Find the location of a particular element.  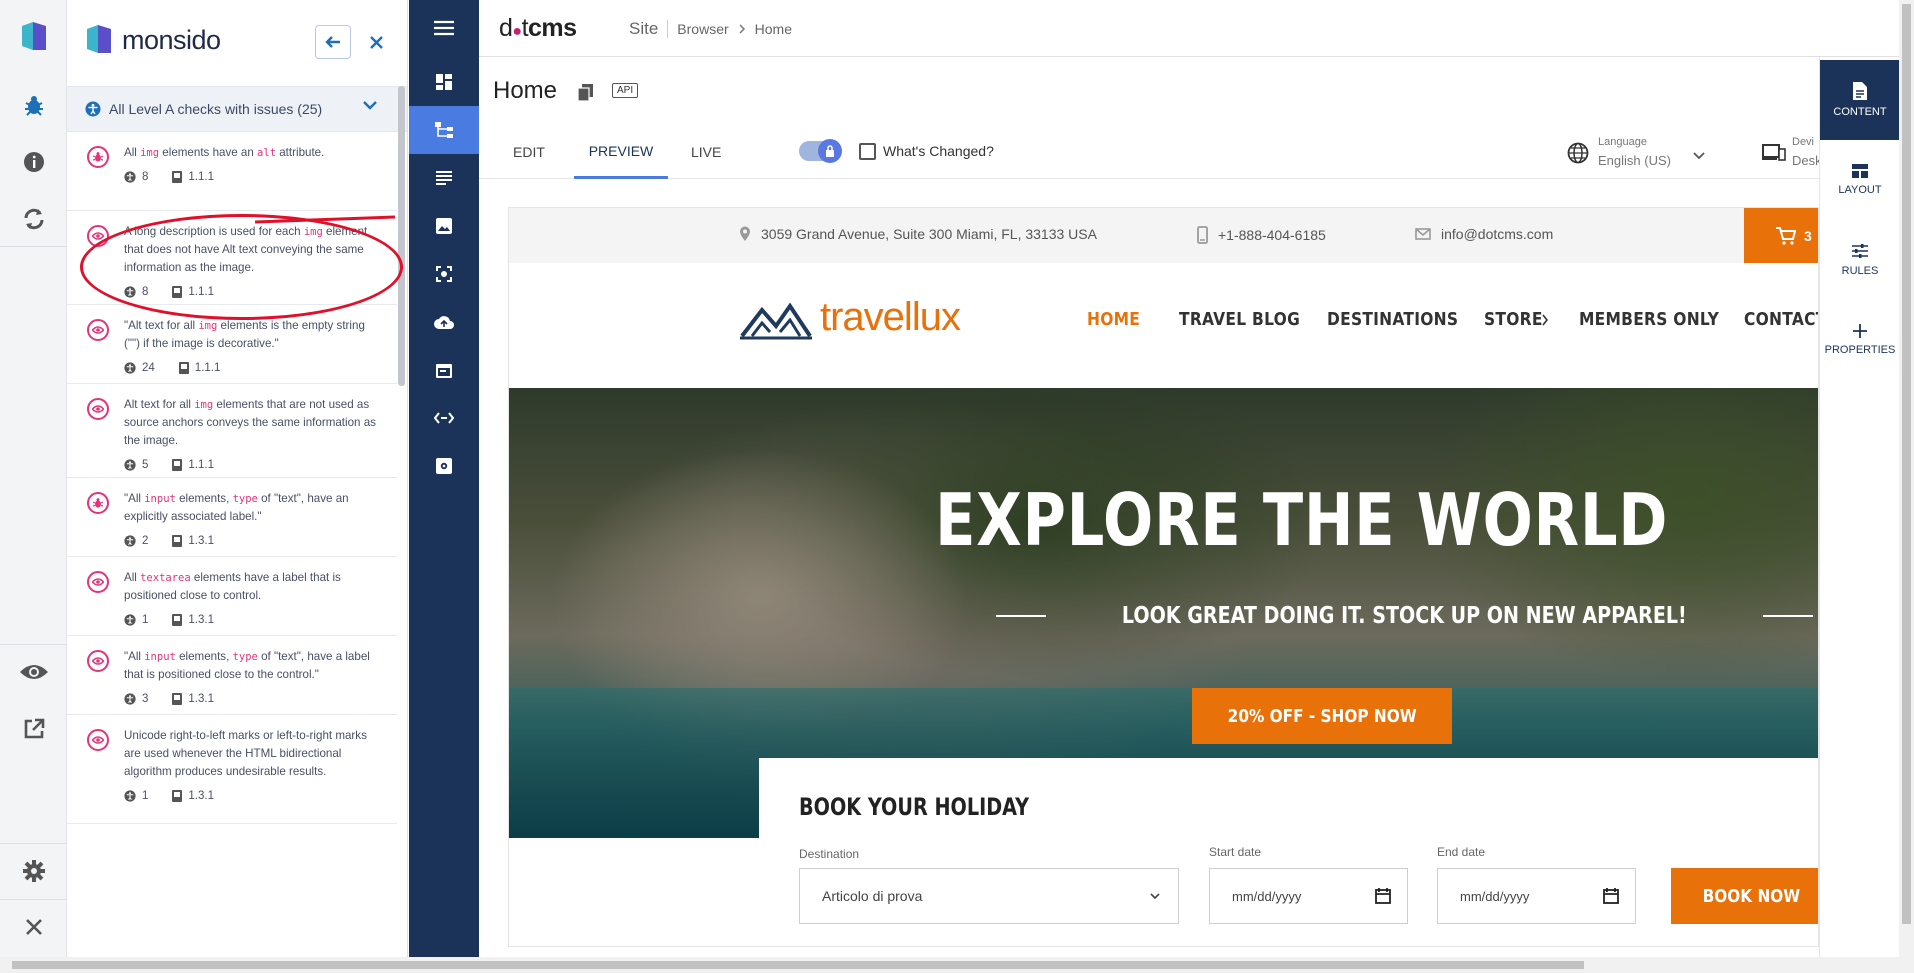

sliders-icon is located at coordinates (1860, 251).